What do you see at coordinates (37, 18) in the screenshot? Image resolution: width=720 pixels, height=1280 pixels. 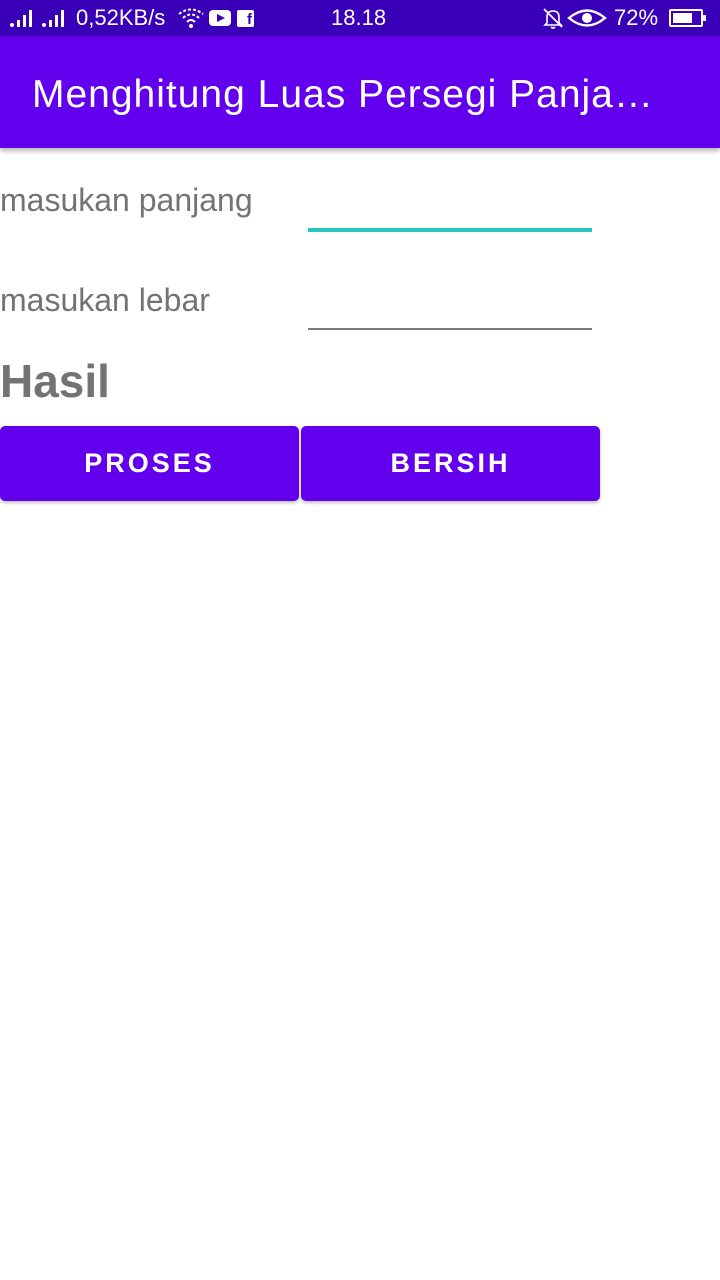 I see `signal-icon` at bounding box center [37, 18].